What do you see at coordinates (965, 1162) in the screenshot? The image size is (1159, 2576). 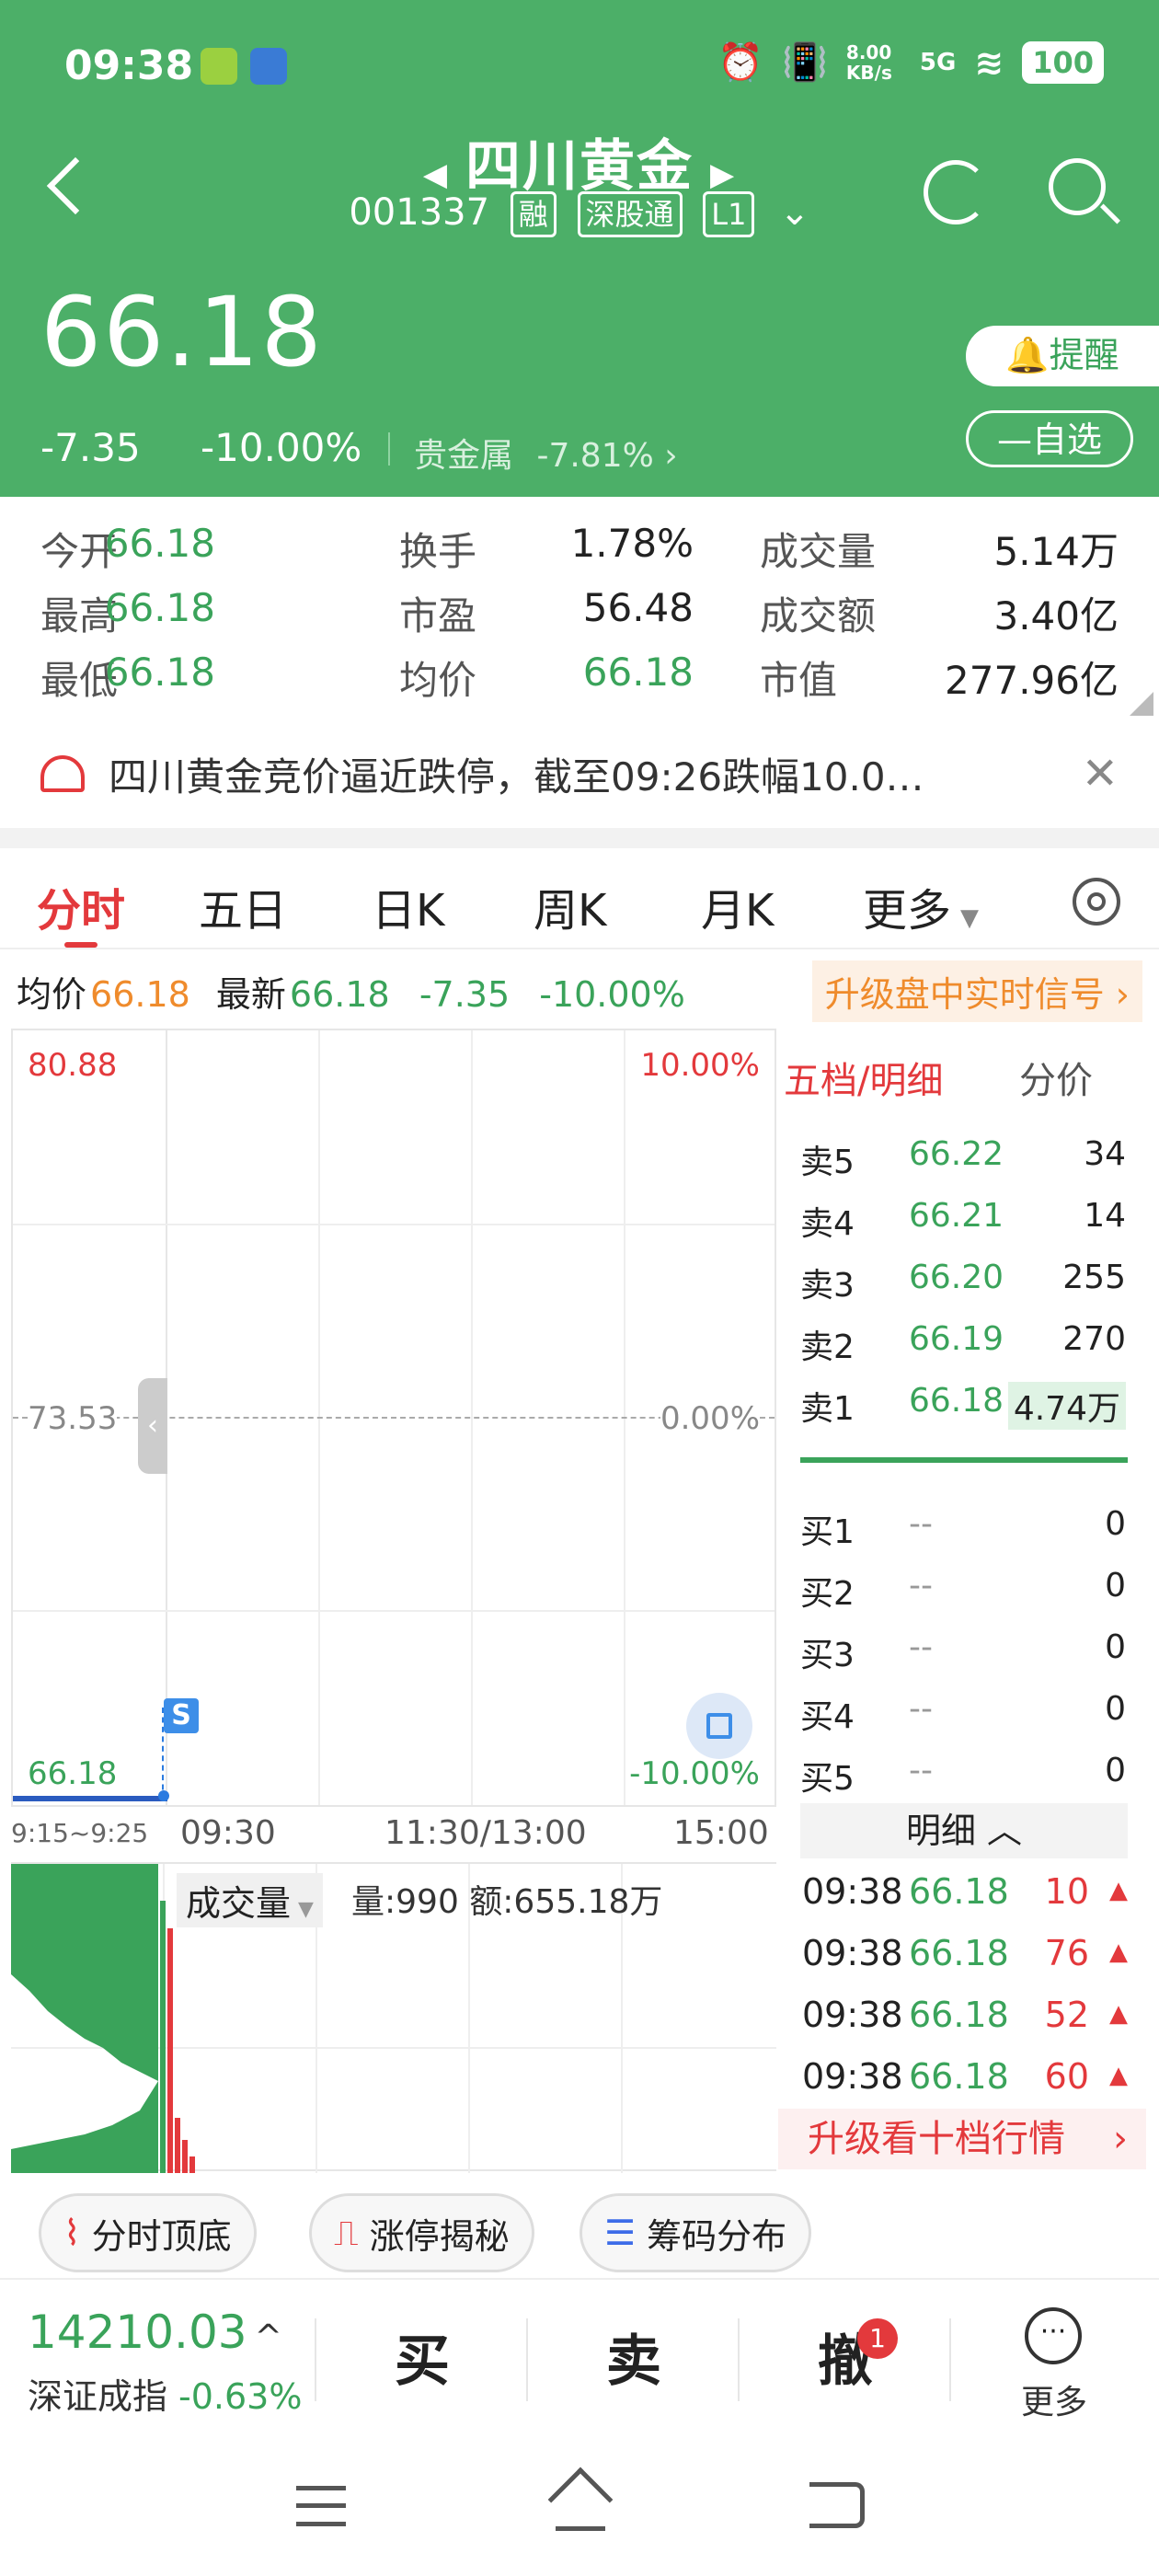 I see `ask-level: 卖5 66.22 34` at bounding box center [965, 1162].